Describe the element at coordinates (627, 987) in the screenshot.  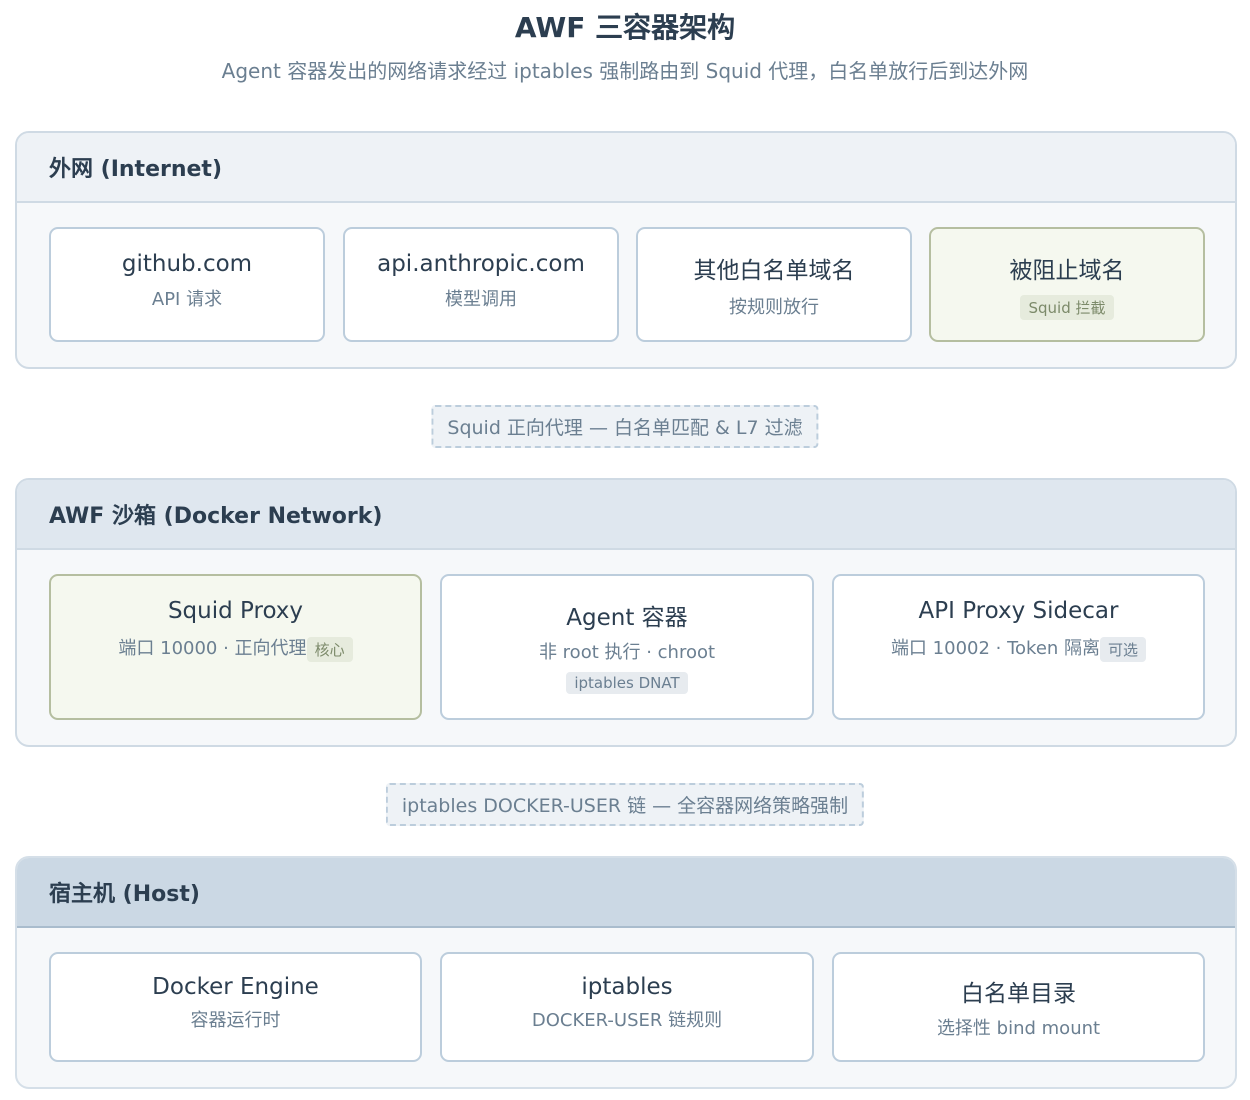
I see `iptables-title: iptables` at that location.